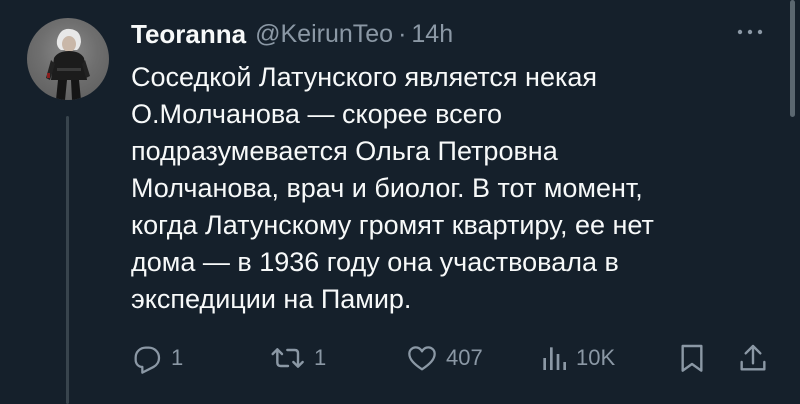 The image size is (800, 404). I want to click on reply-button: 1, so click(157, 358).